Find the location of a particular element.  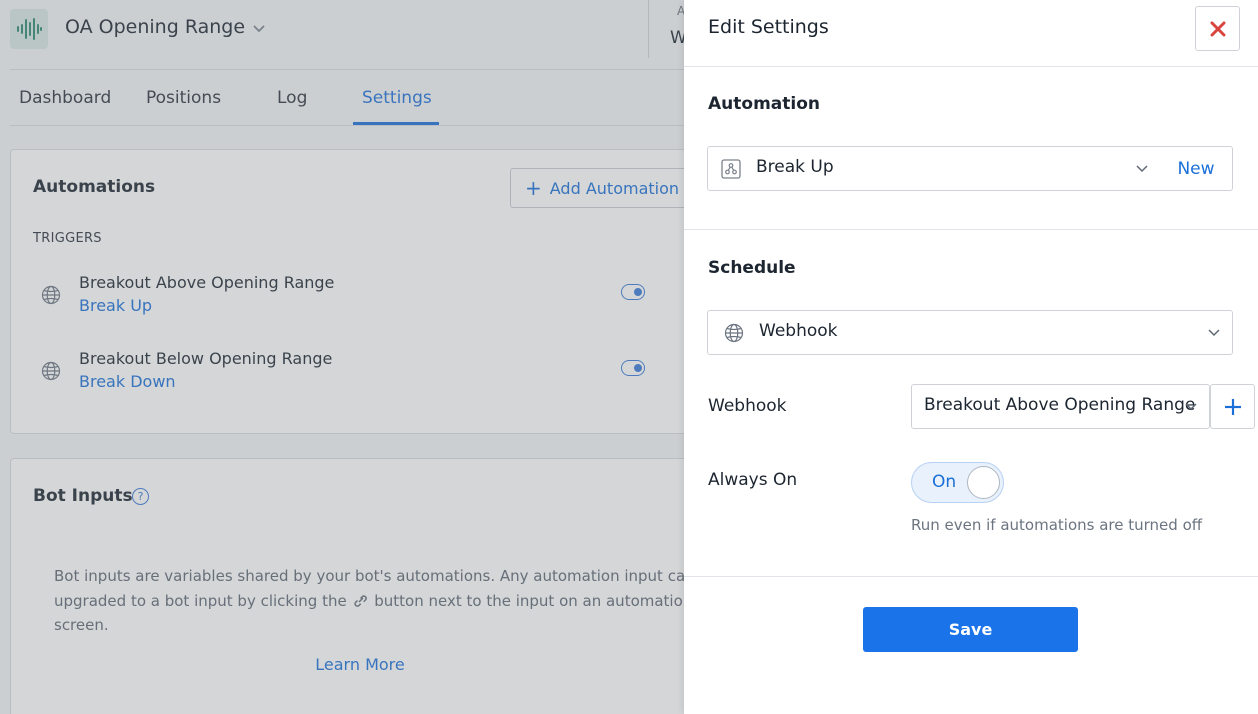

webhook-select: Breakout Above Opening Range is located at coordinates (1060, 406).